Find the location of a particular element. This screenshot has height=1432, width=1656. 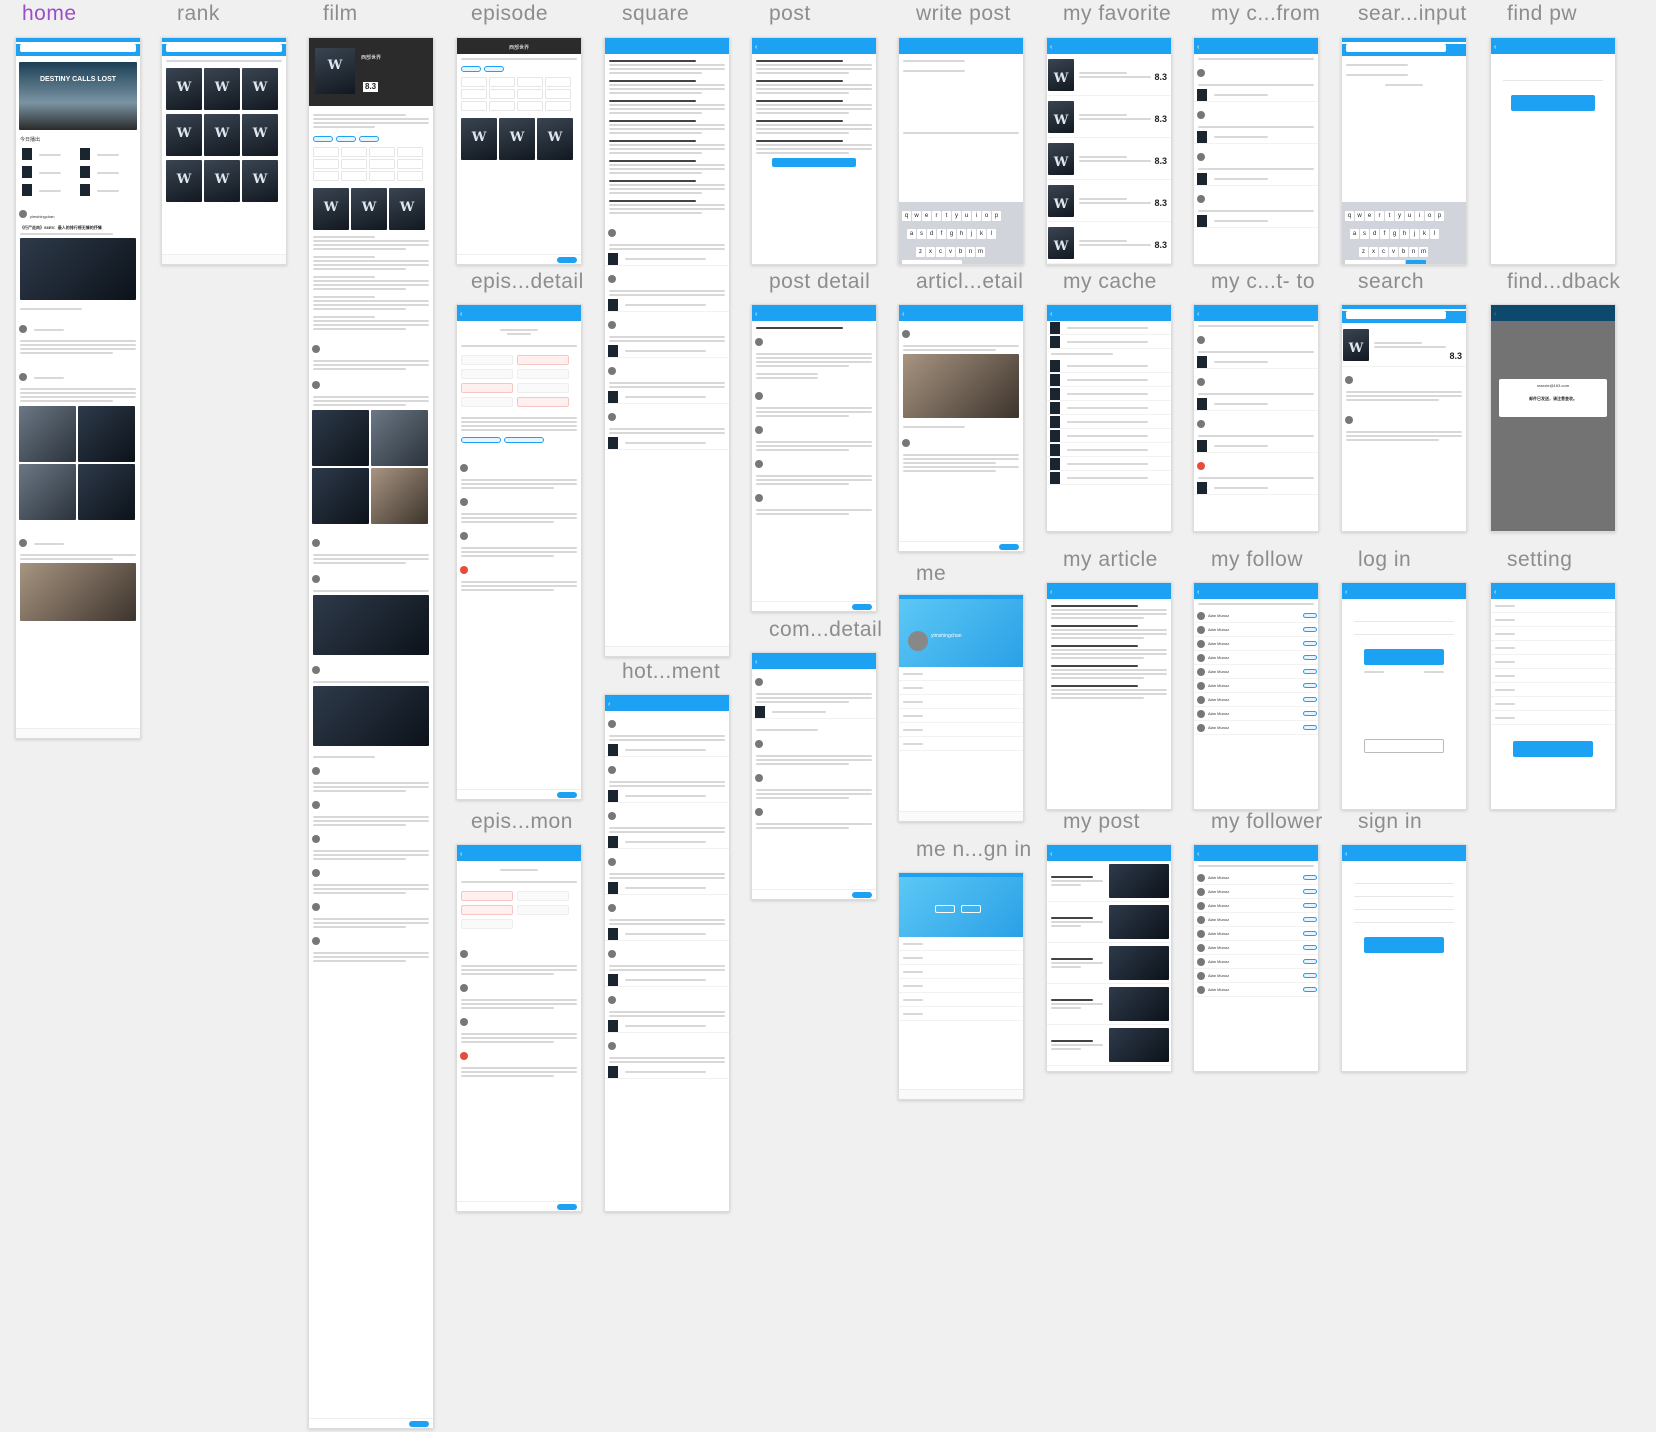

username-field is located at coordinates (1404, 883).